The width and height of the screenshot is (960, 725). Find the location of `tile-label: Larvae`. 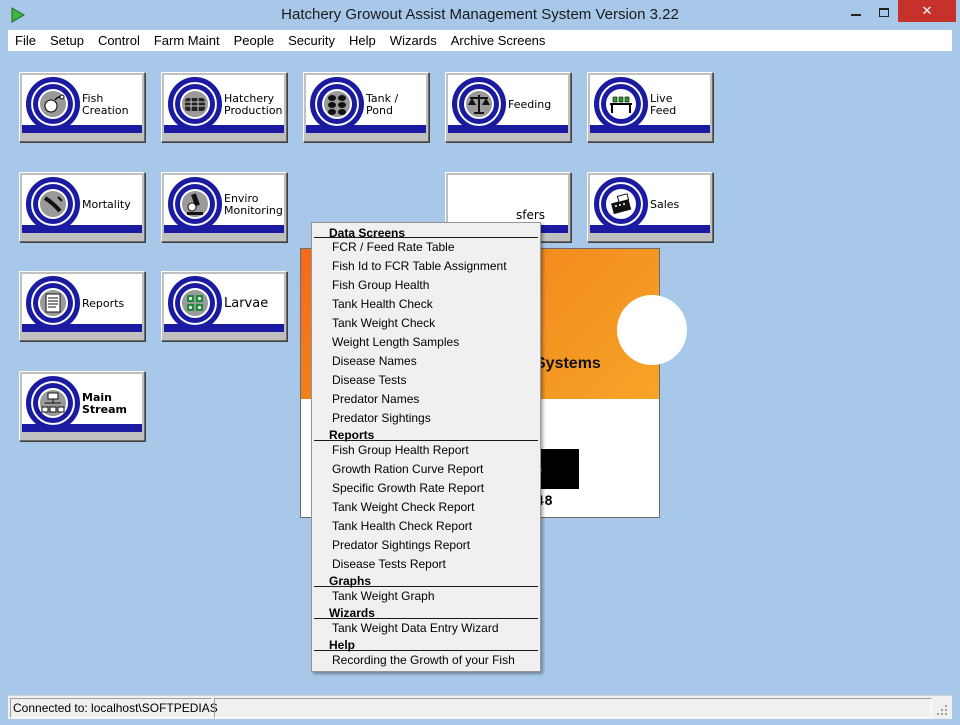

tile-label: Larvae is located at coordinates (255, 303).